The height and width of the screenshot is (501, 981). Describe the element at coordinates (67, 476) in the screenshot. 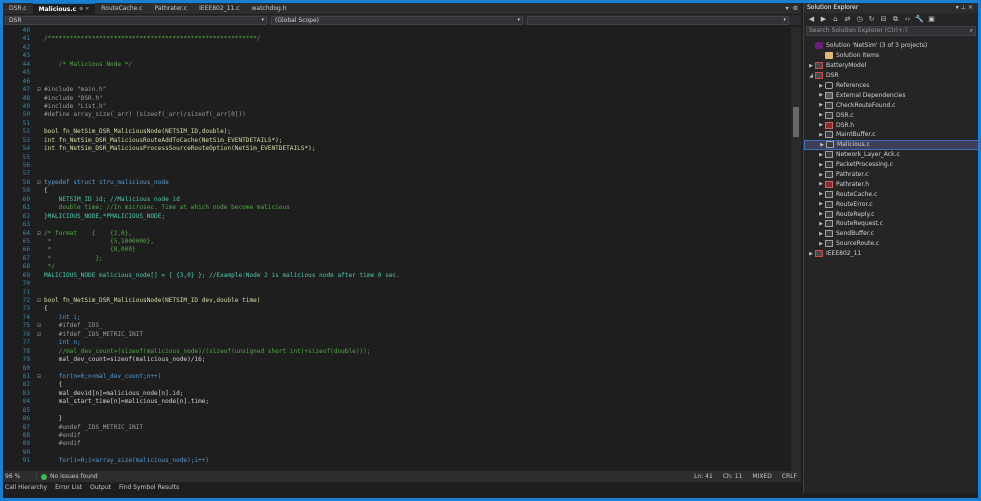

I see `issues-indicator: No issues found` at that location.